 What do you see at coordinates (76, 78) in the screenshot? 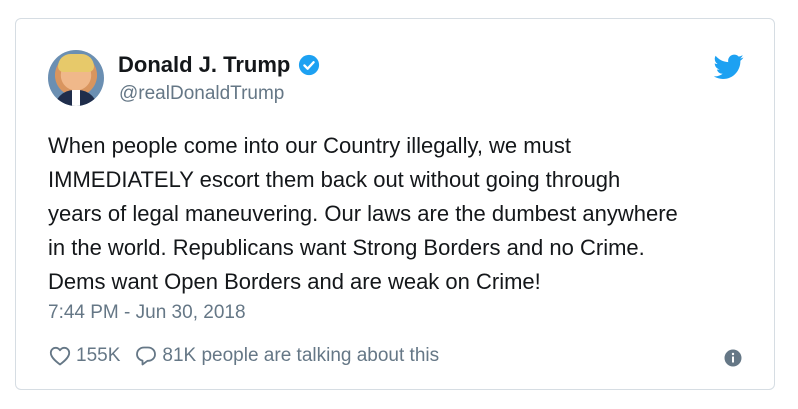
I see `avatar` at bounding box center [76, 78].